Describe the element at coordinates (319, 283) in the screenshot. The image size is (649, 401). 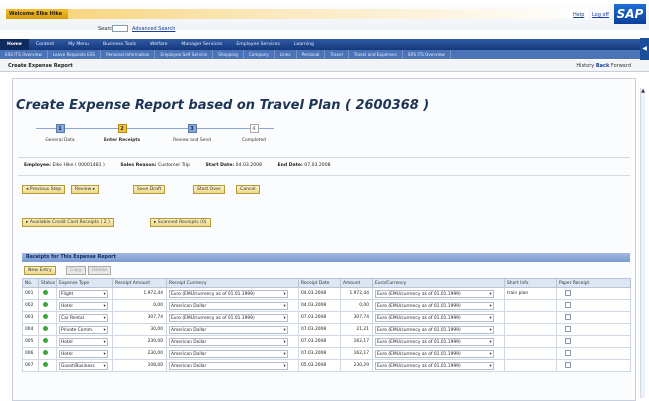
I see `column-header: Receipt Date` at that location.